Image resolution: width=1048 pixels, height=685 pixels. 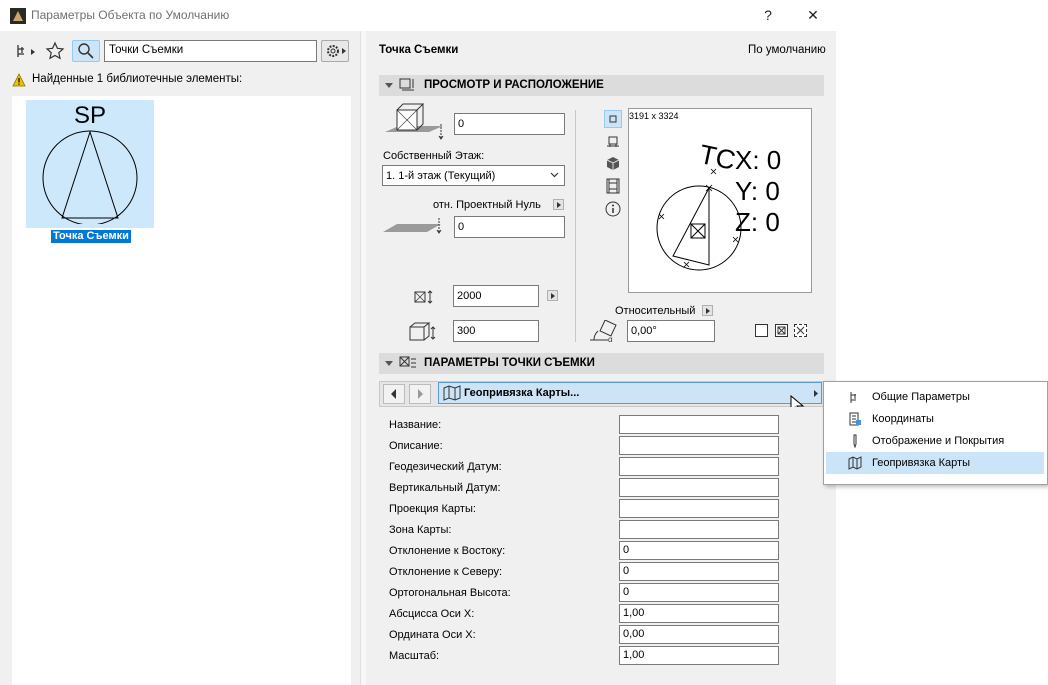 I want to click on gear-icon, so click(x=336, y=51).